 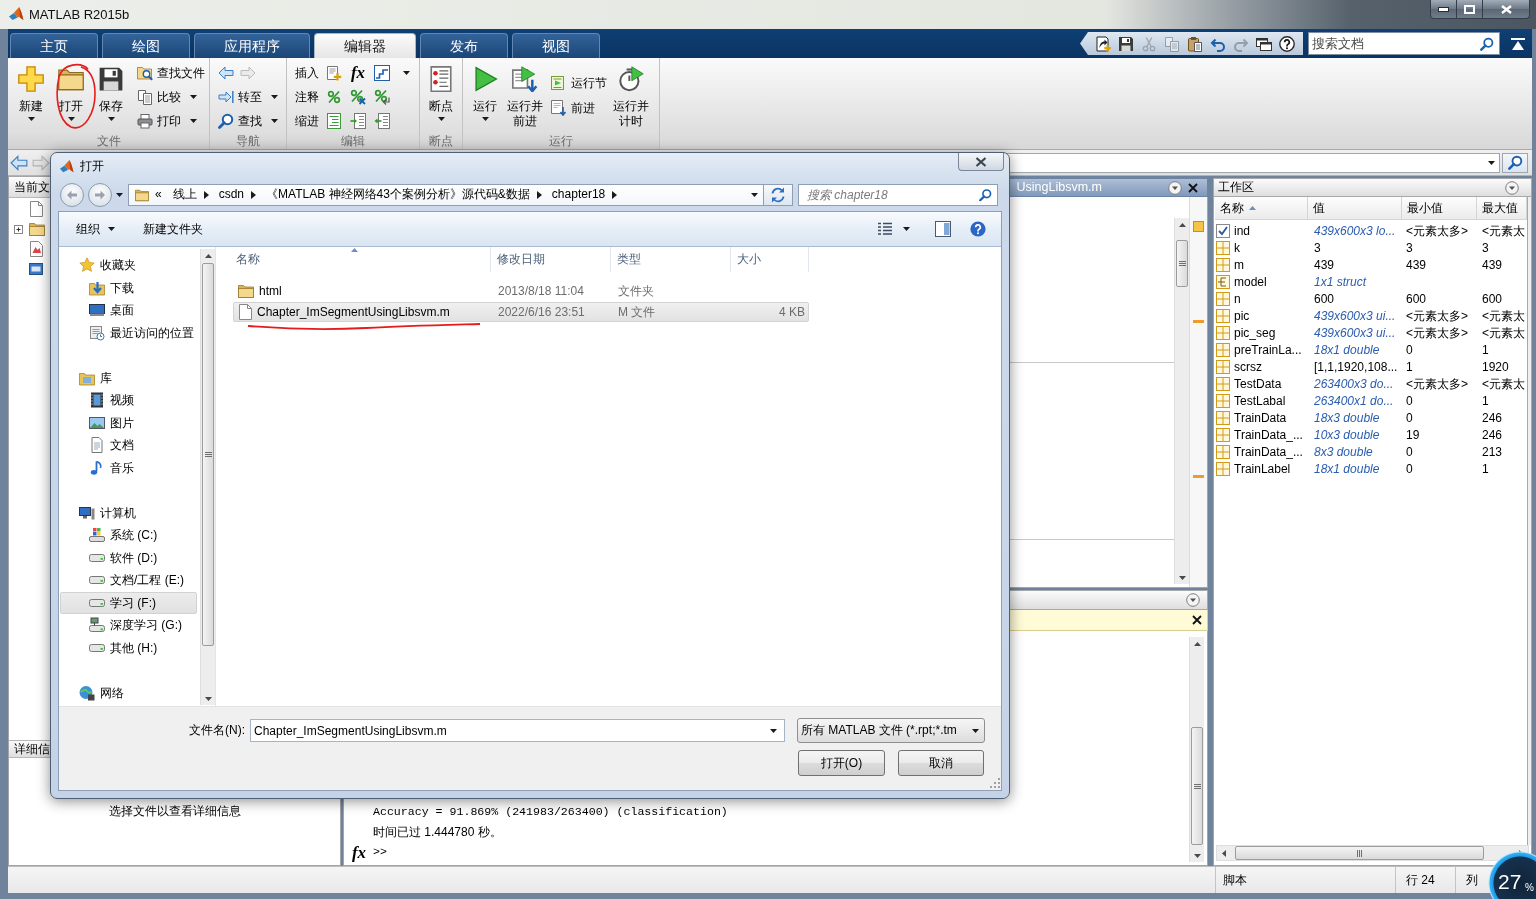 I want to click on step-function-icon, so click(x=382, y=73).